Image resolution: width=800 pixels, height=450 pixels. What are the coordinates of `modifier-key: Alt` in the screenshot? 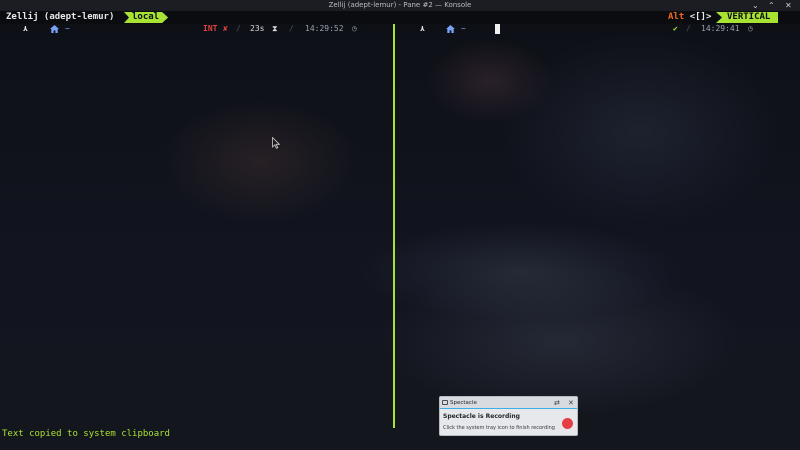 It's located at (676, 17).